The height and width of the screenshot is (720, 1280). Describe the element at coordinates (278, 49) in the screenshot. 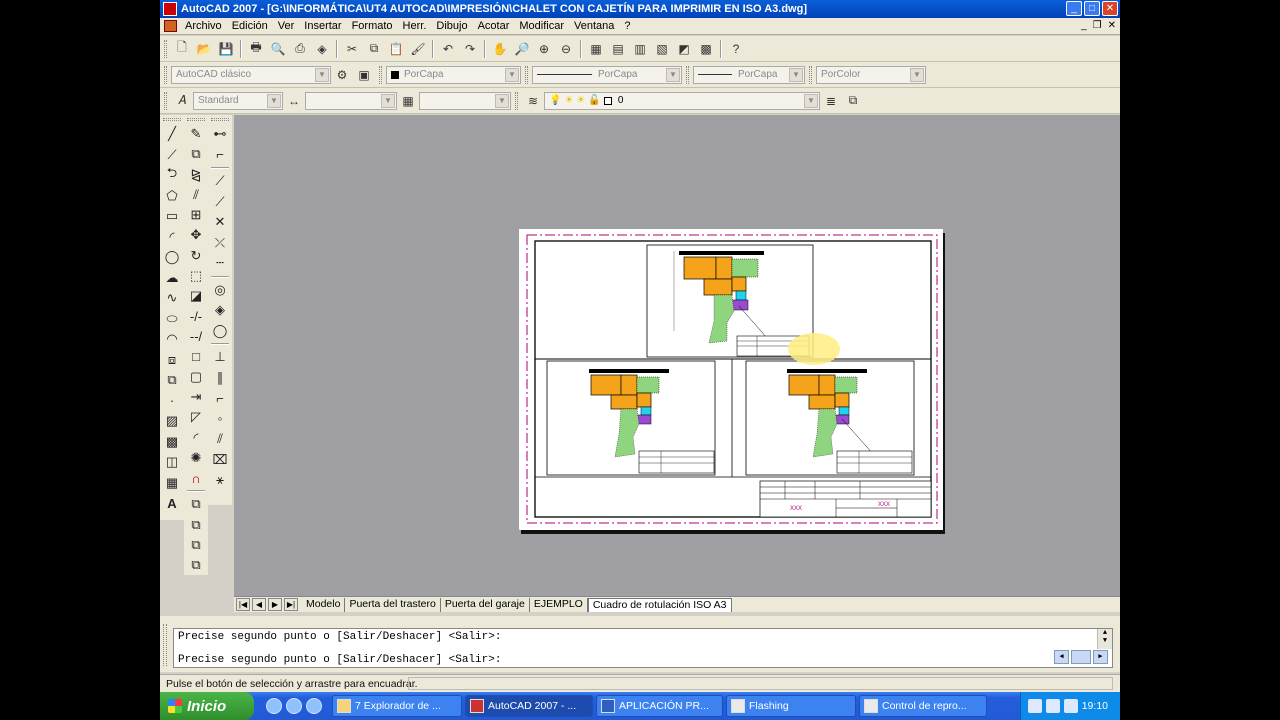

I see `plot-preview-icon: 🔍` at that location.